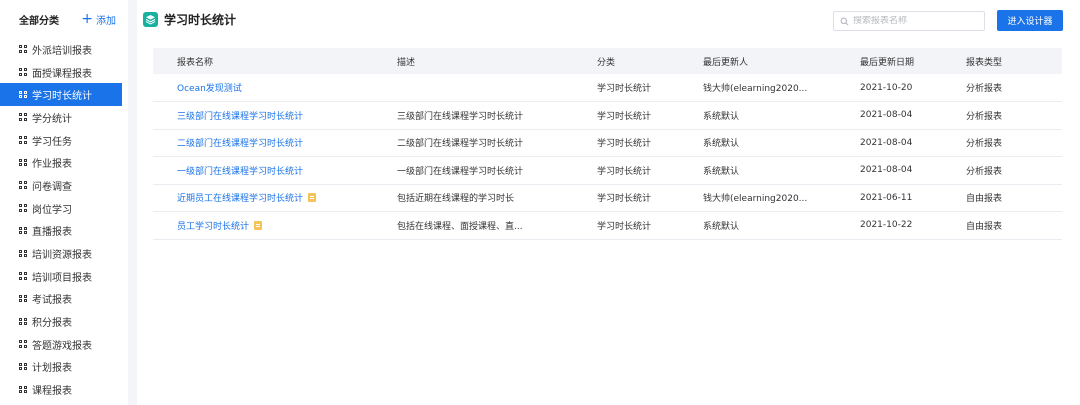 The height and width of the screenshot is (405, 1080). Describe the element at coordinates (889, 198) in the screenshot. I see `cell-date: 2021-06-11` at that location.